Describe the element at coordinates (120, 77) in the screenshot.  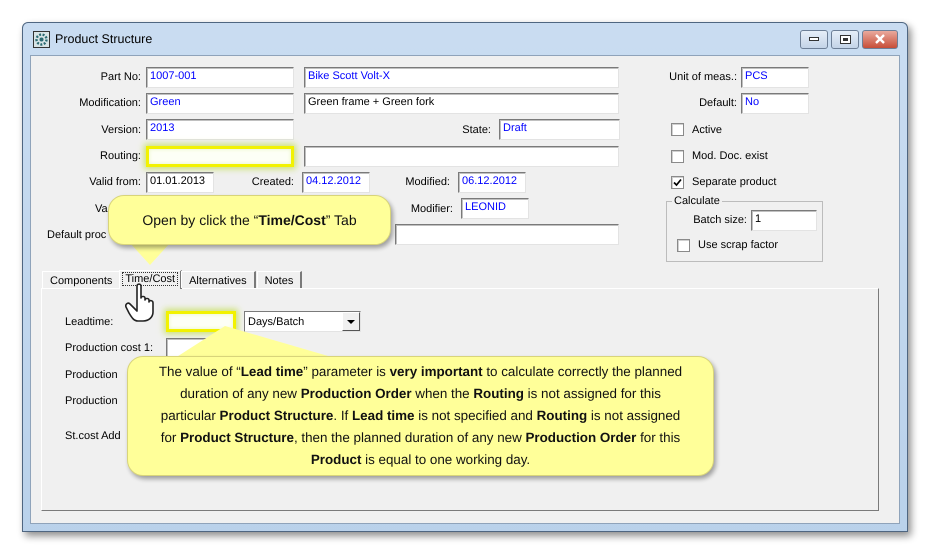
I see `field-label: Part No:` at that location.